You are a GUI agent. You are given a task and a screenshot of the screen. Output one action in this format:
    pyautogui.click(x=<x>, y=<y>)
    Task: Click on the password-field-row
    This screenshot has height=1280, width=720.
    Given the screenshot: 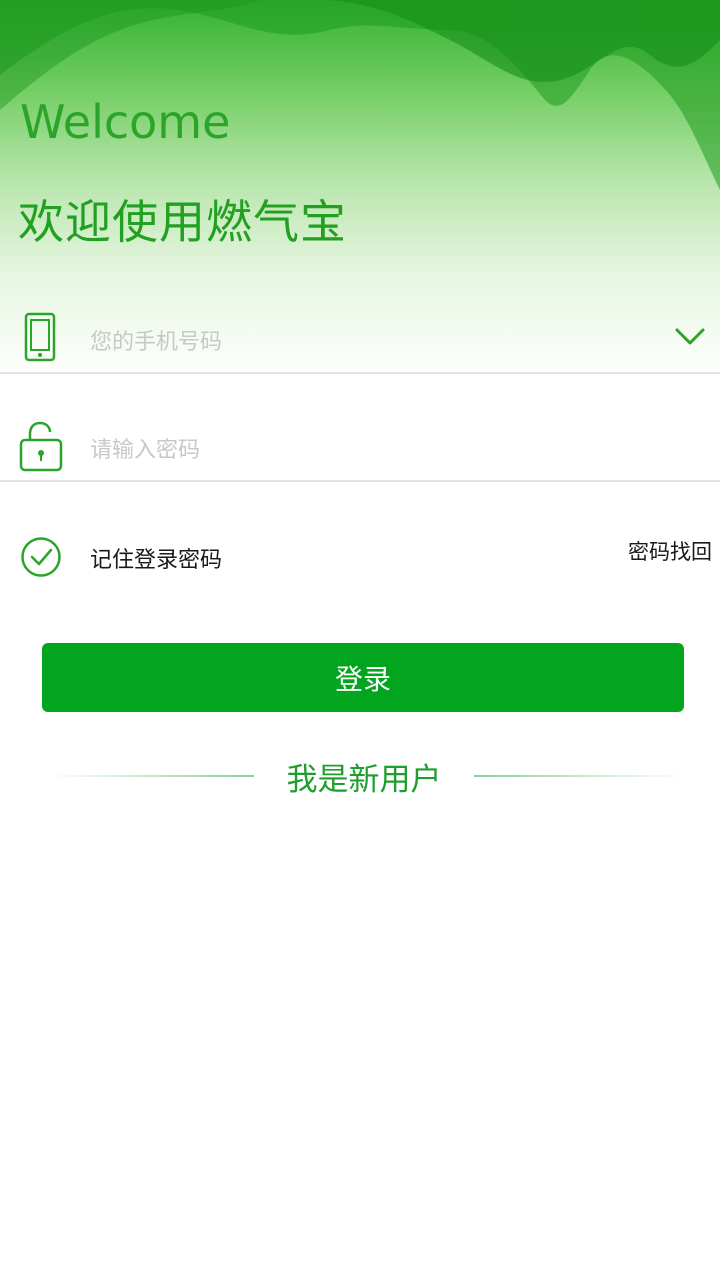 What is the action you would take?
    pyautogui.click(x=360, y=440)
    